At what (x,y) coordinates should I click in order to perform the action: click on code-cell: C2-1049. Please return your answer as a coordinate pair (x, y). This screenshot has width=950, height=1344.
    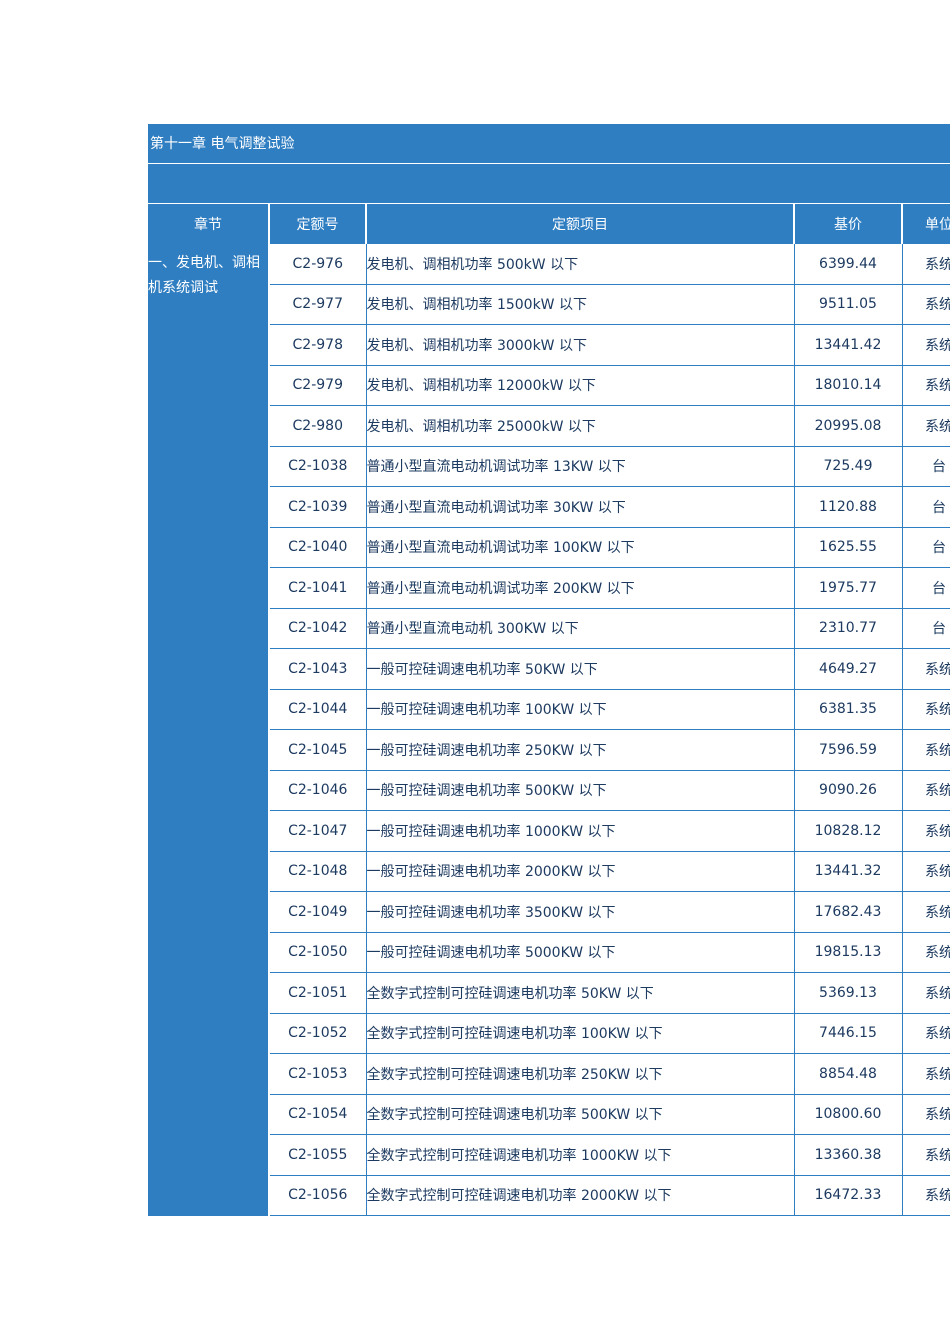
    Looking at the image, I should click on (318, 912).